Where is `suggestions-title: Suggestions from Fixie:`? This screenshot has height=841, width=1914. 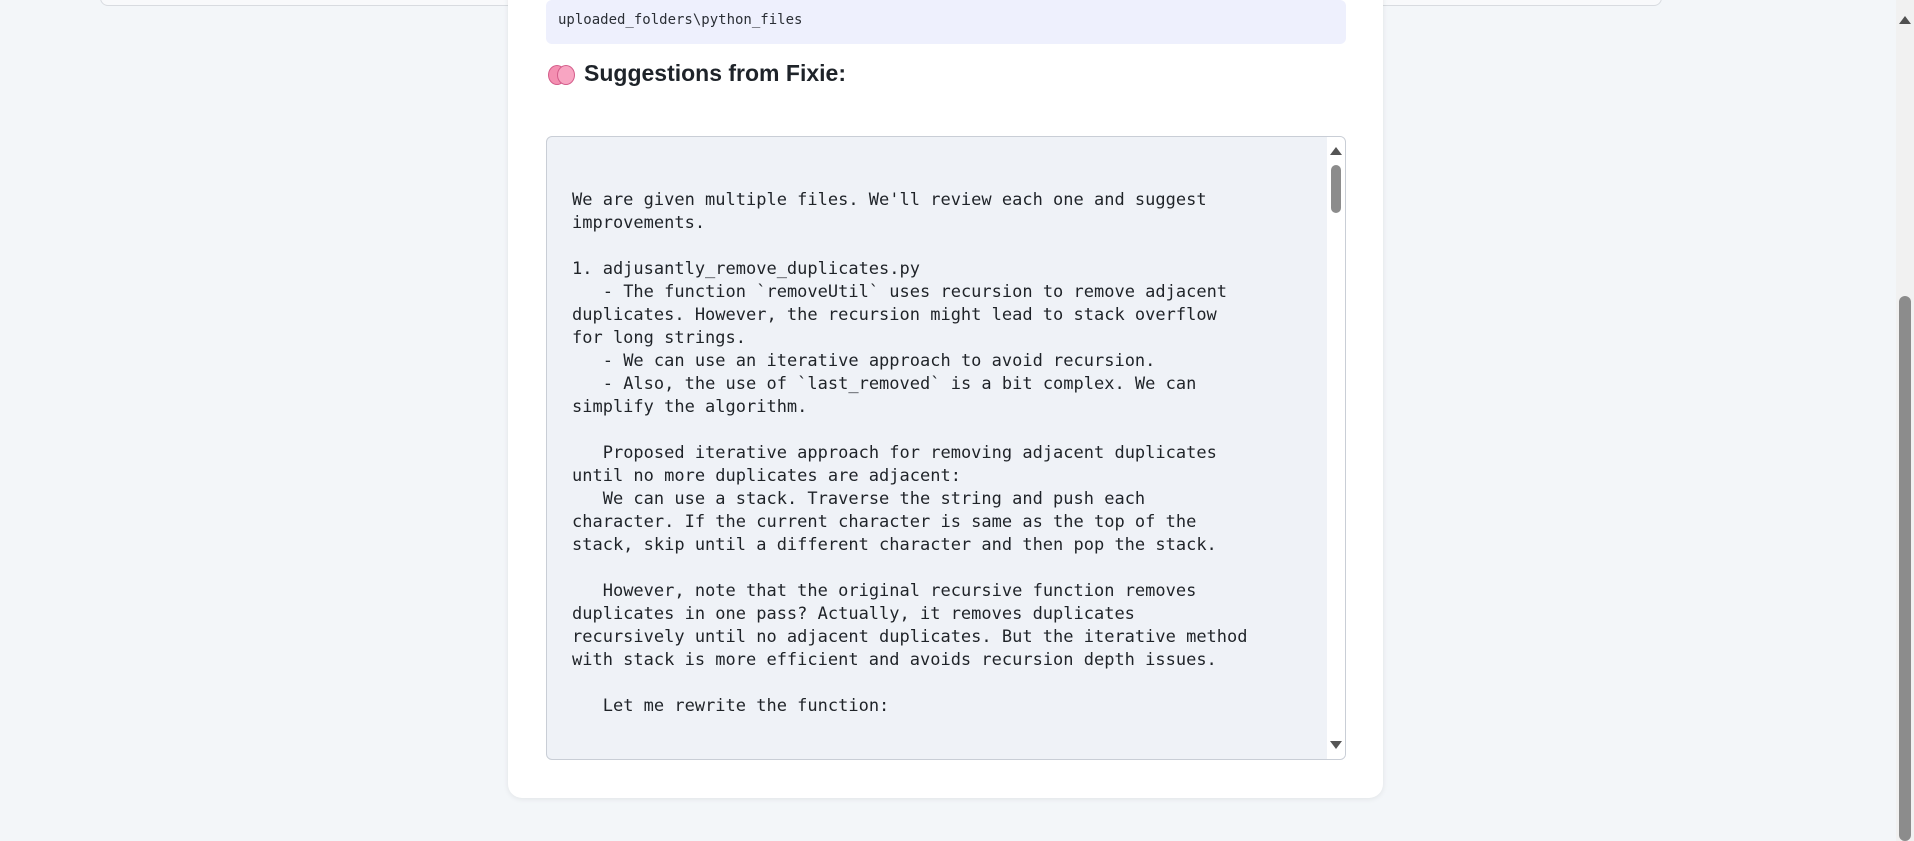
suggestions-title: Suggestions from Fixie: is located at coordinates (715, 73).